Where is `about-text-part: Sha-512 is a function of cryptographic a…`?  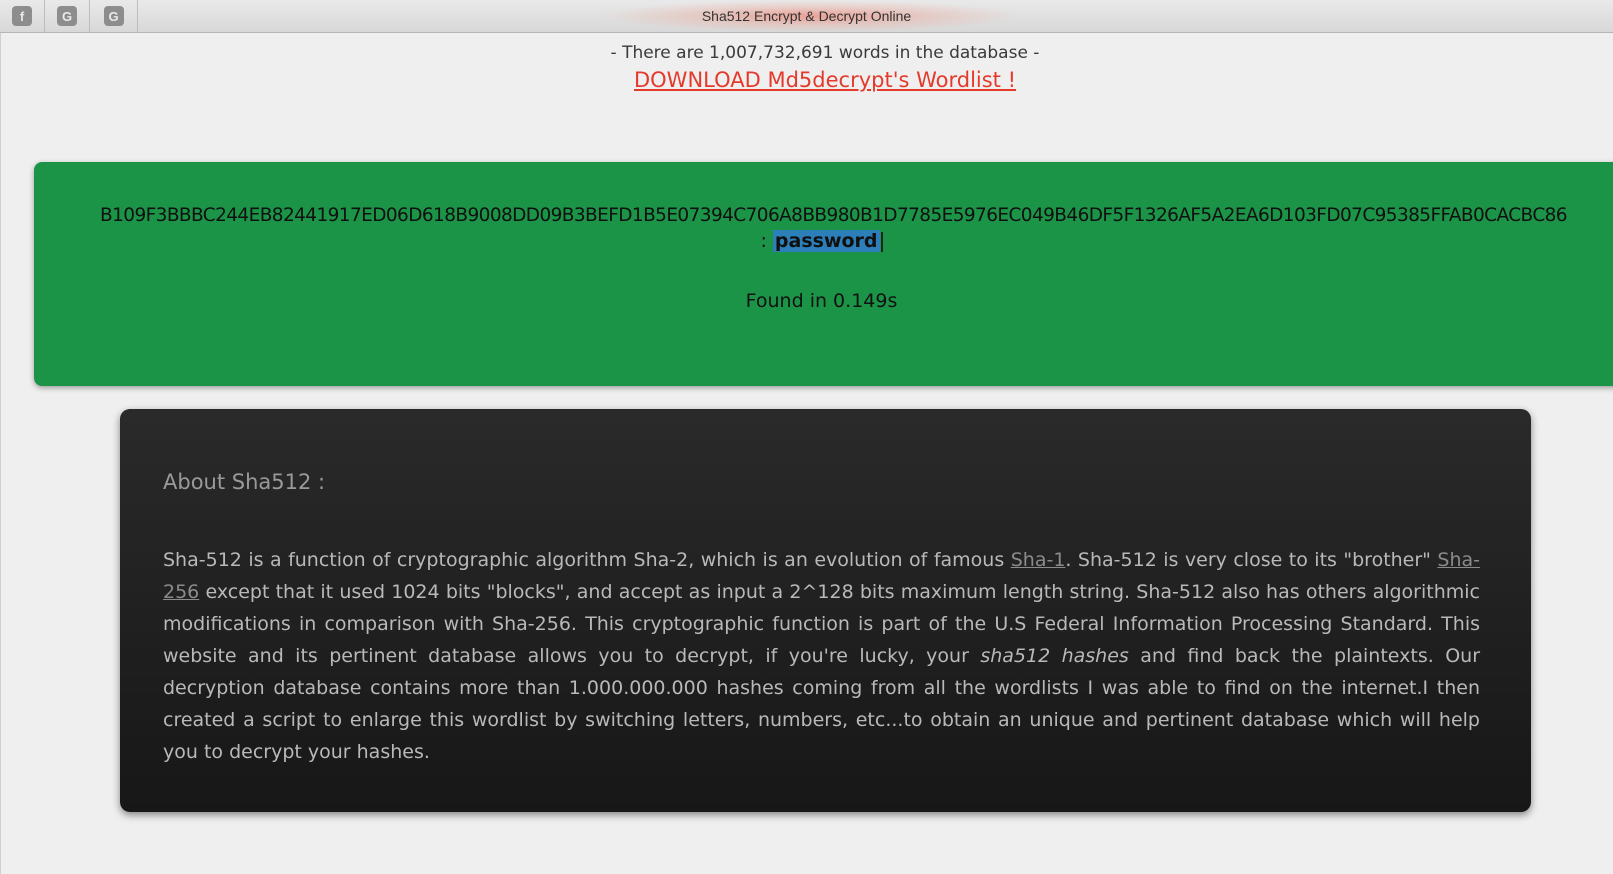 about-text-part: Sha-512 is a function of cryptographic a… is located at coordinates (587, 560).